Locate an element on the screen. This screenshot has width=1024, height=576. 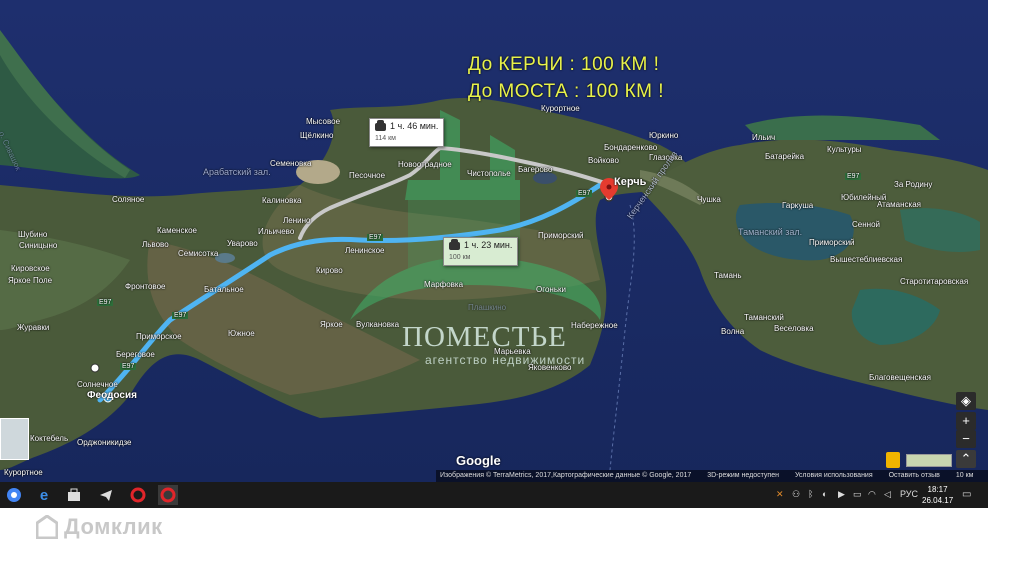
place-yurkino: Юркино is located at coordinates (664, 135).